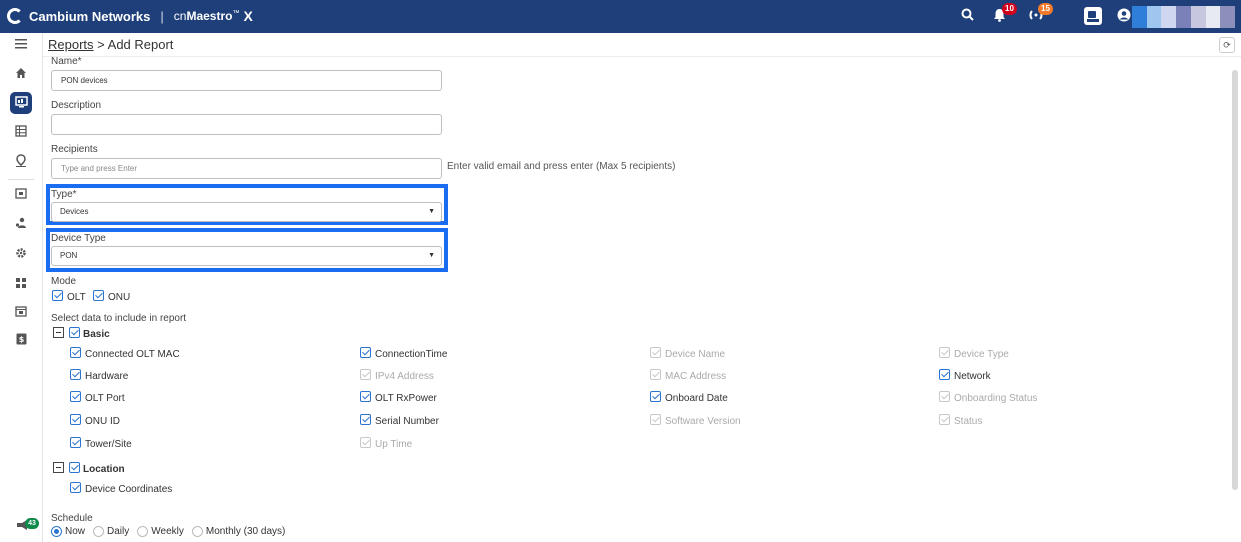 This screenshot has height=542, width=1241. I want to click on refresh-icon: ⟳, so click(1227, 45).